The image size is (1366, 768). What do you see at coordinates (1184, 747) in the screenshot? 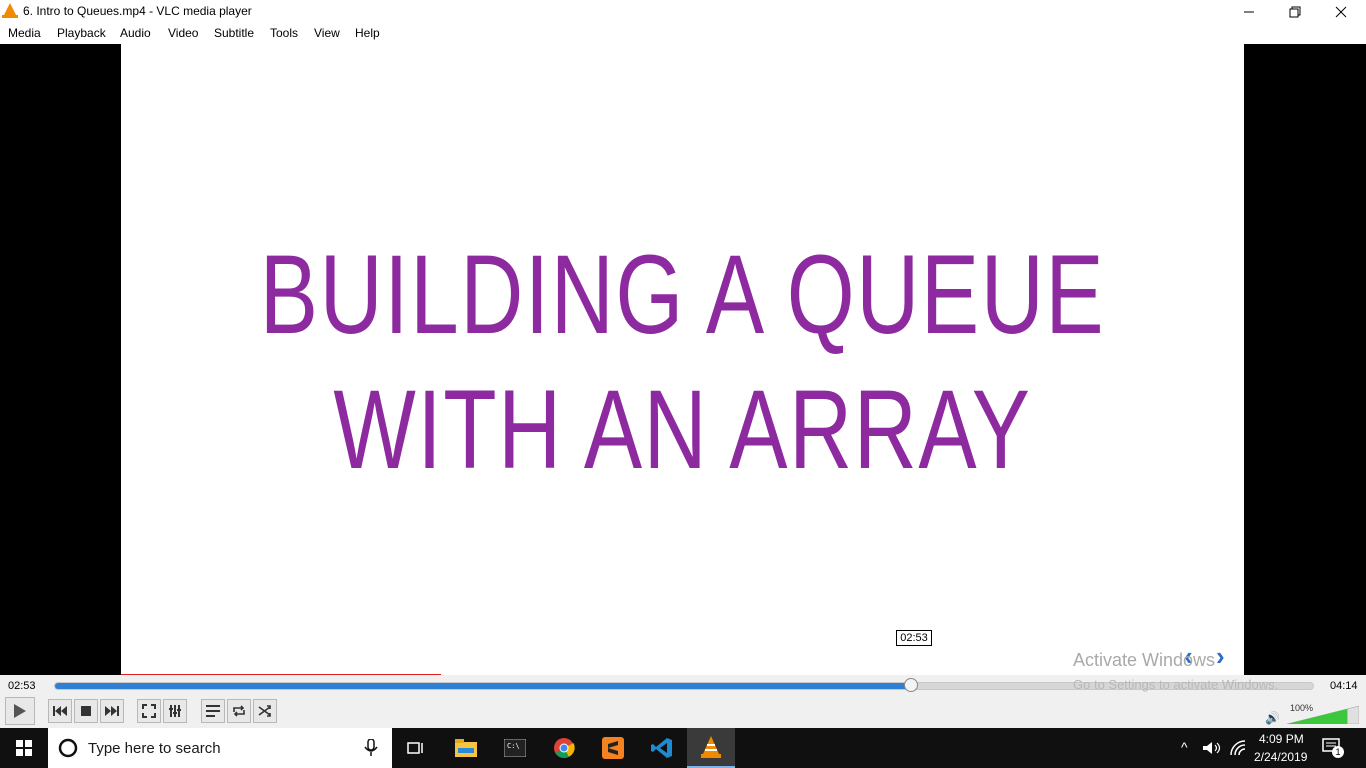
I see `chevron-up-icon: ^` at bounding box center [1184, 747].